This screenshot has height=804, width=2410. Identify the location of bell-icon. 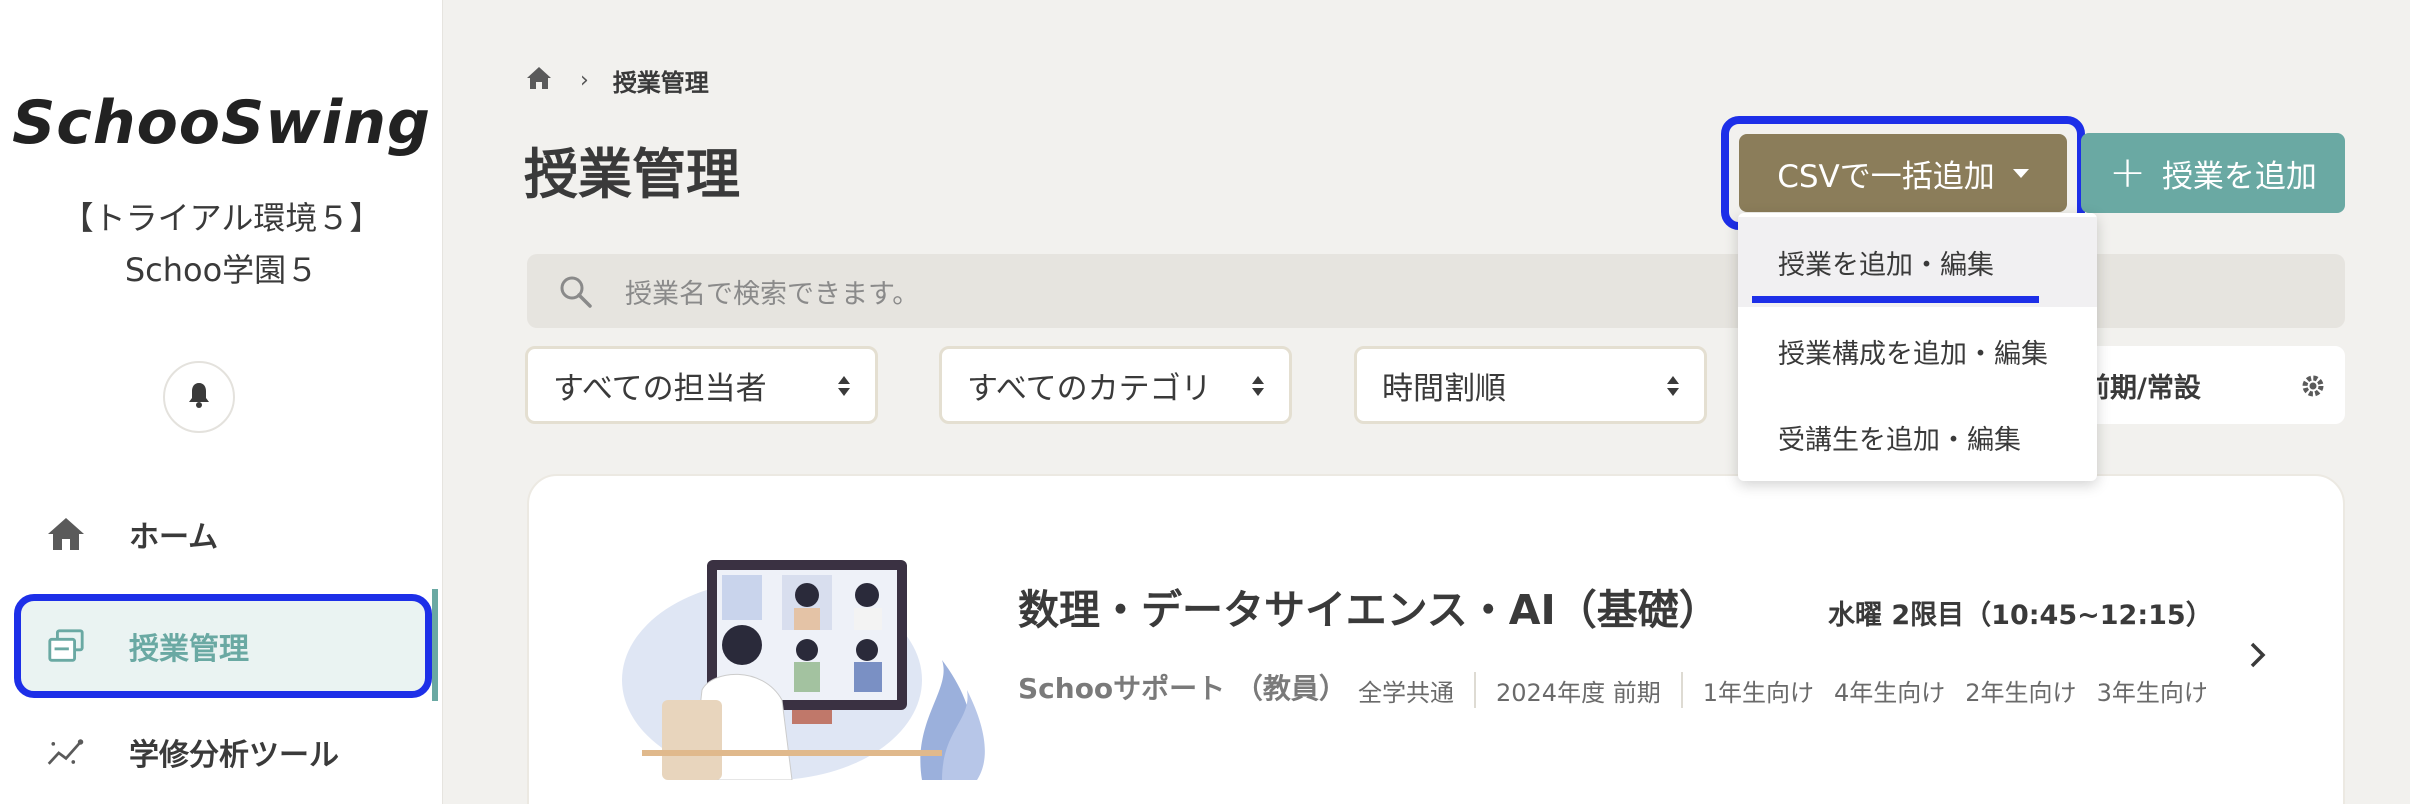
(199, 397).